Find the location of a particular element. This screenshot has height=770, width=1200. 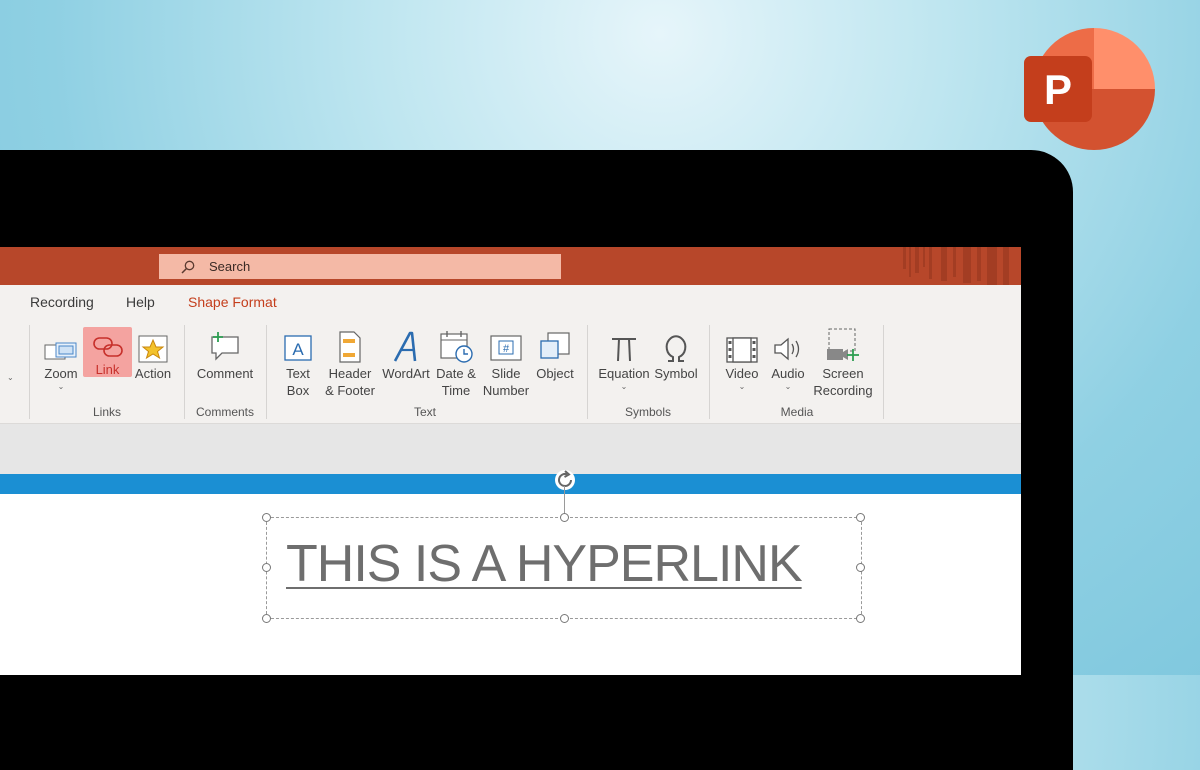

screen-recording-label: Screen is located at coordinates (843, 373).